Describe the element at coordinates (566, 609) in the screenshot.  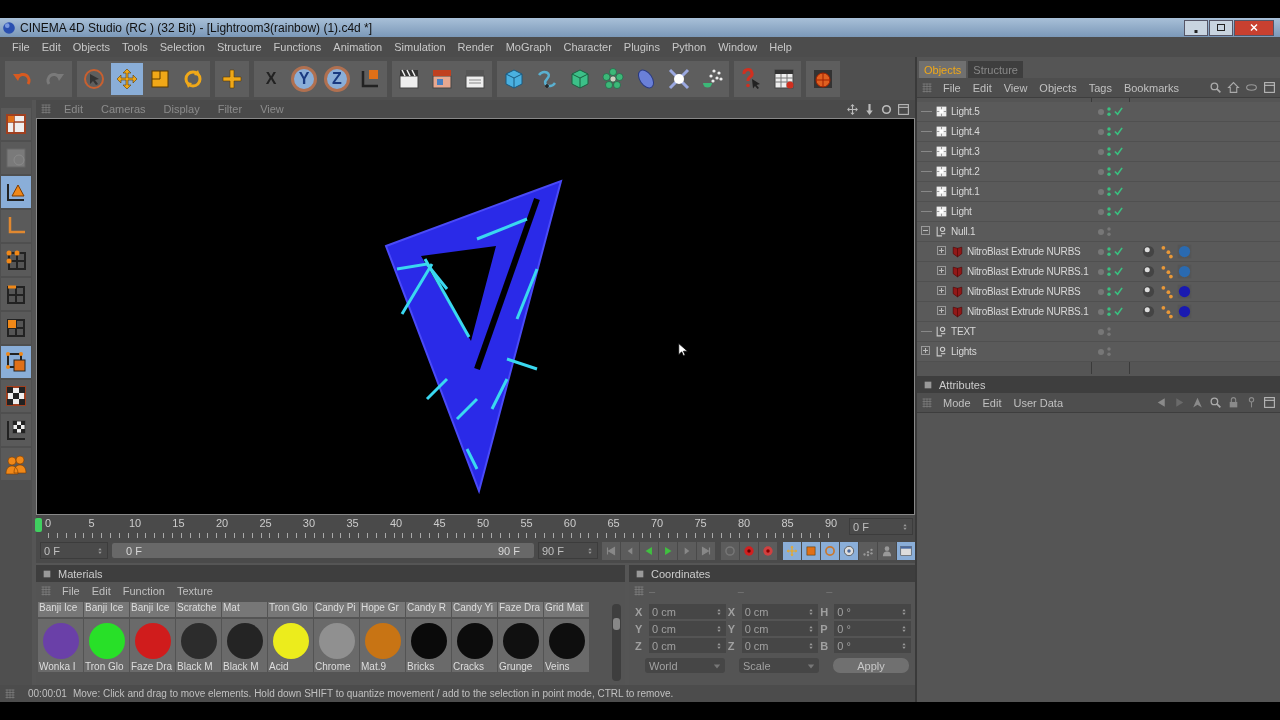
I see `material-label: Grid Mat` at that location.